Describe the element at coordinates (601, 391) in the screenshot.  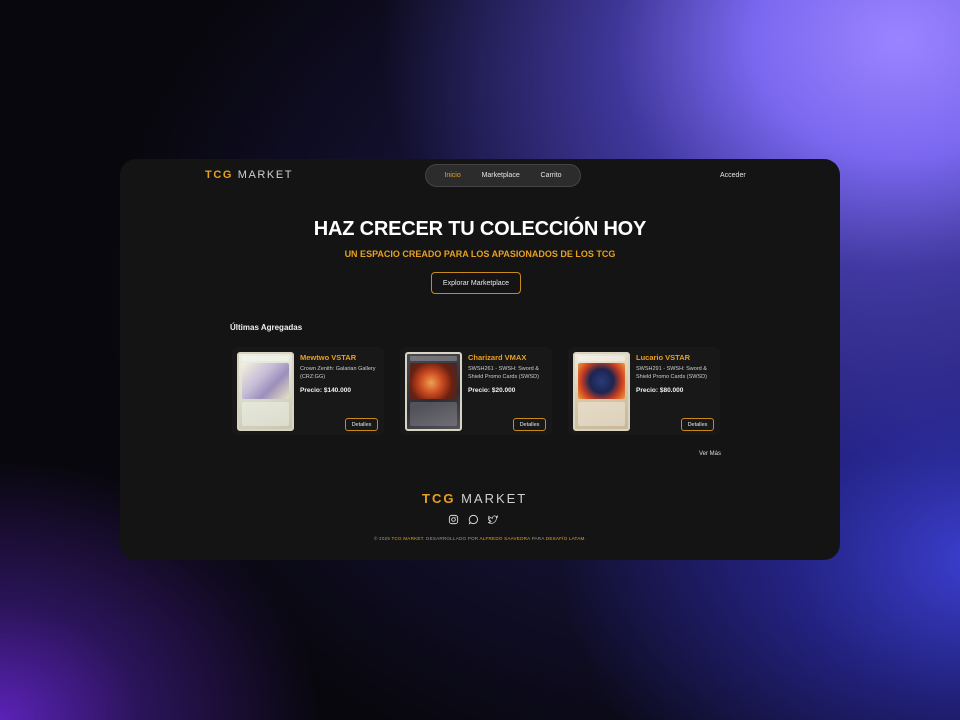
I see `card-image-lucario` at that location.